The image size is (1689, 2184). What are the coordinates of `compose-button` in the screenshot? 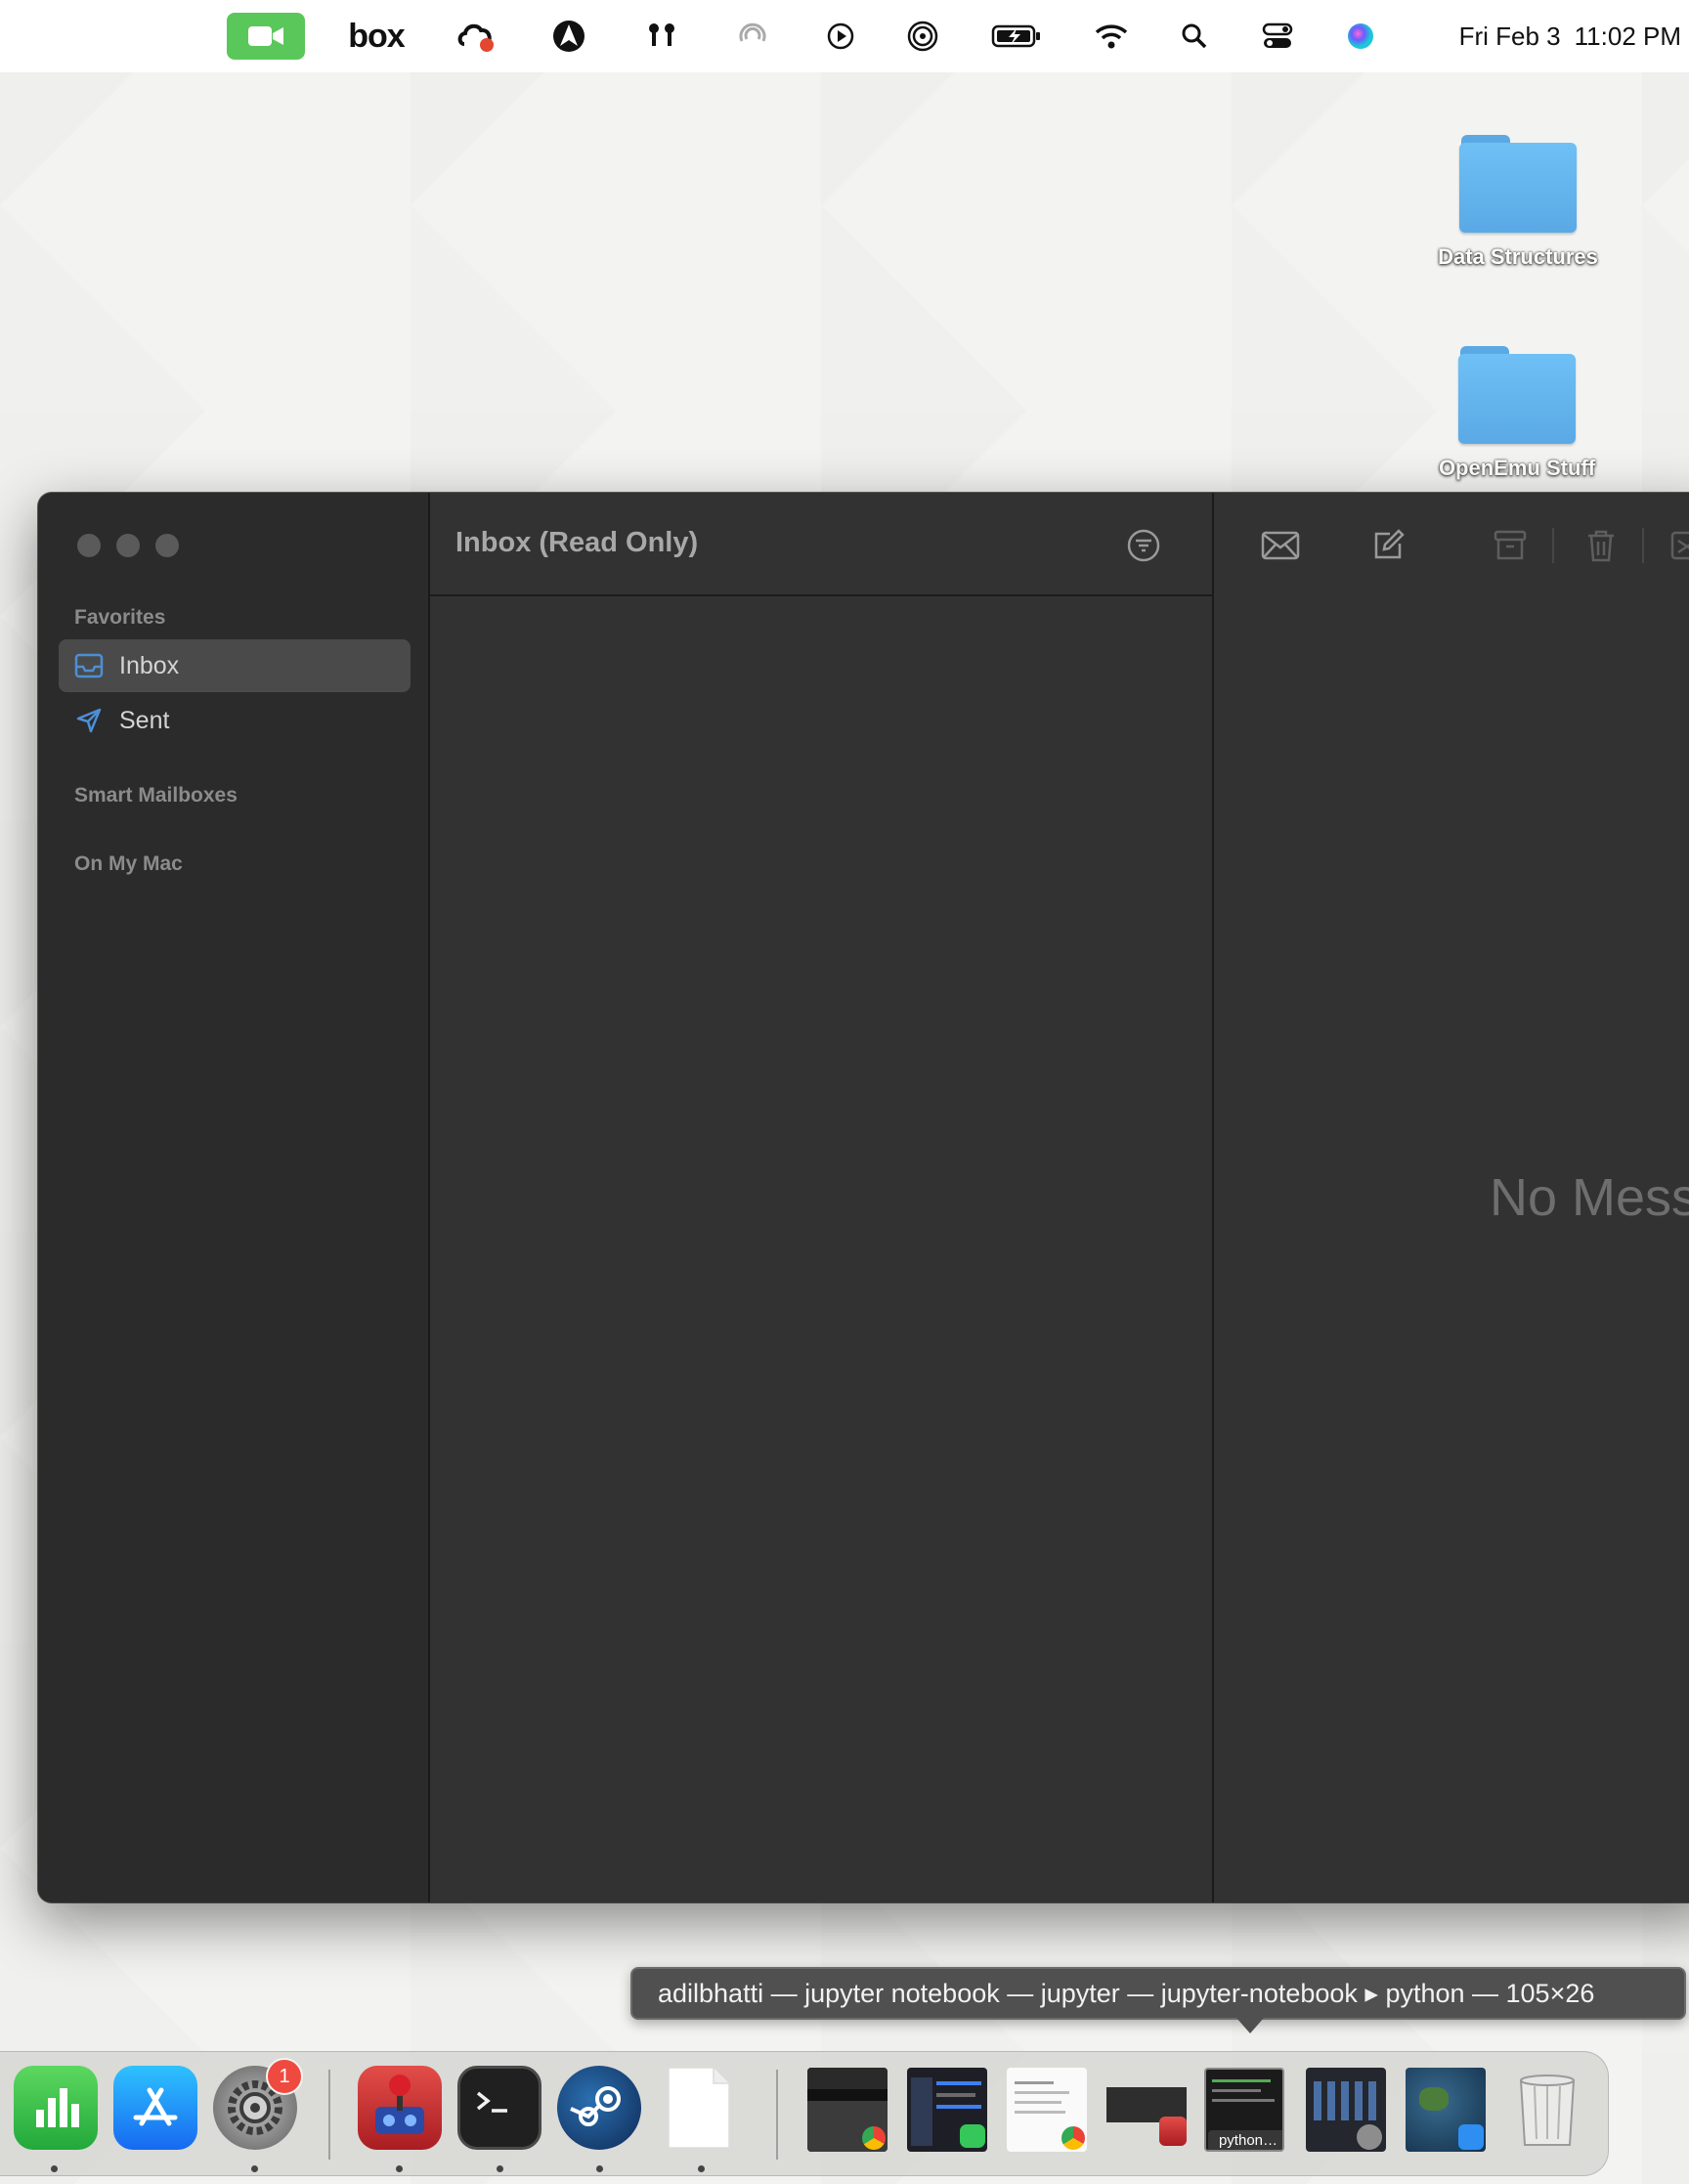 It's located at (1387, 545).